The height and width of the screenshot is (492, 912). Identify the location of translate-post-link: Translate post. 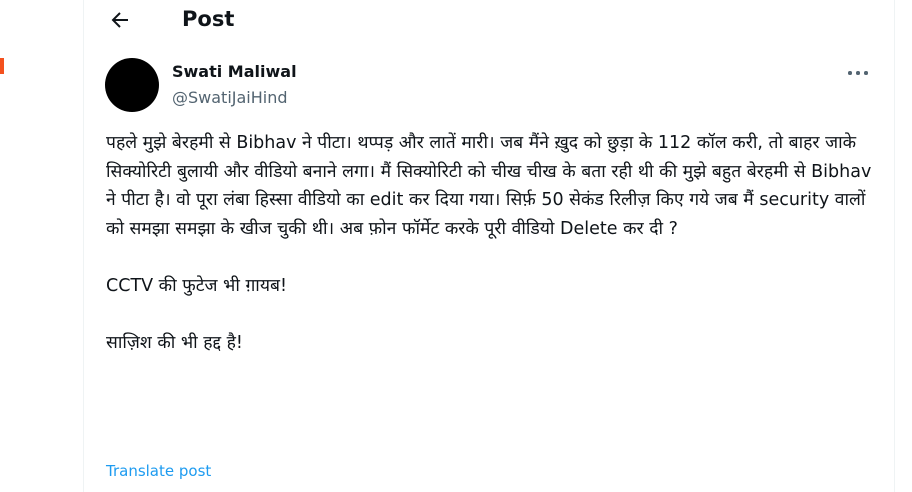
(158, 471).